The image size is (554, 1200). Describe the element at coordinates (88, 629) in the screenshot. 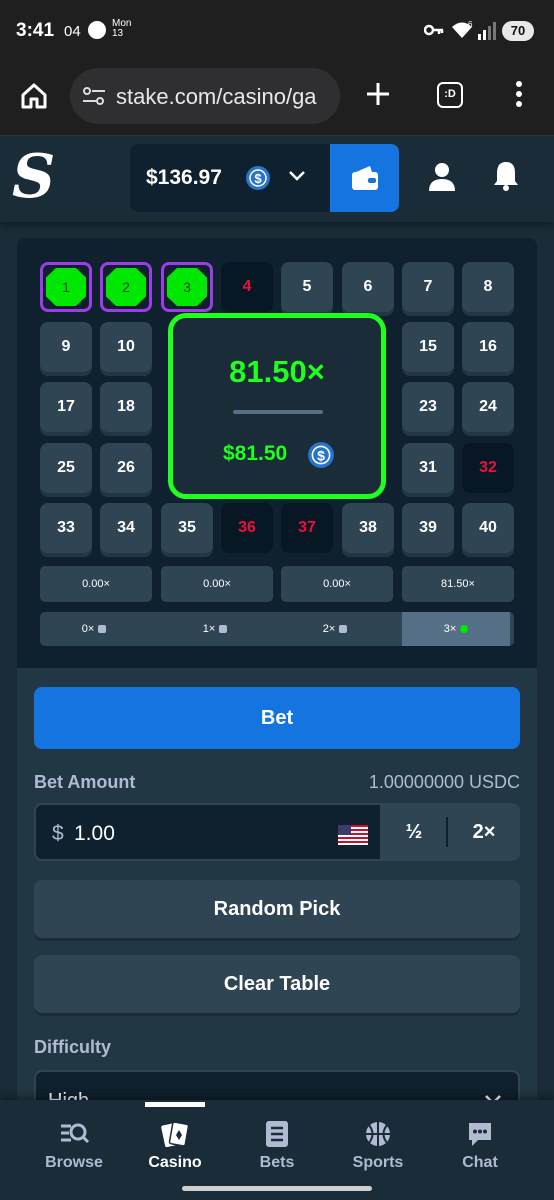

I see `hits-label: 0×` at that location.